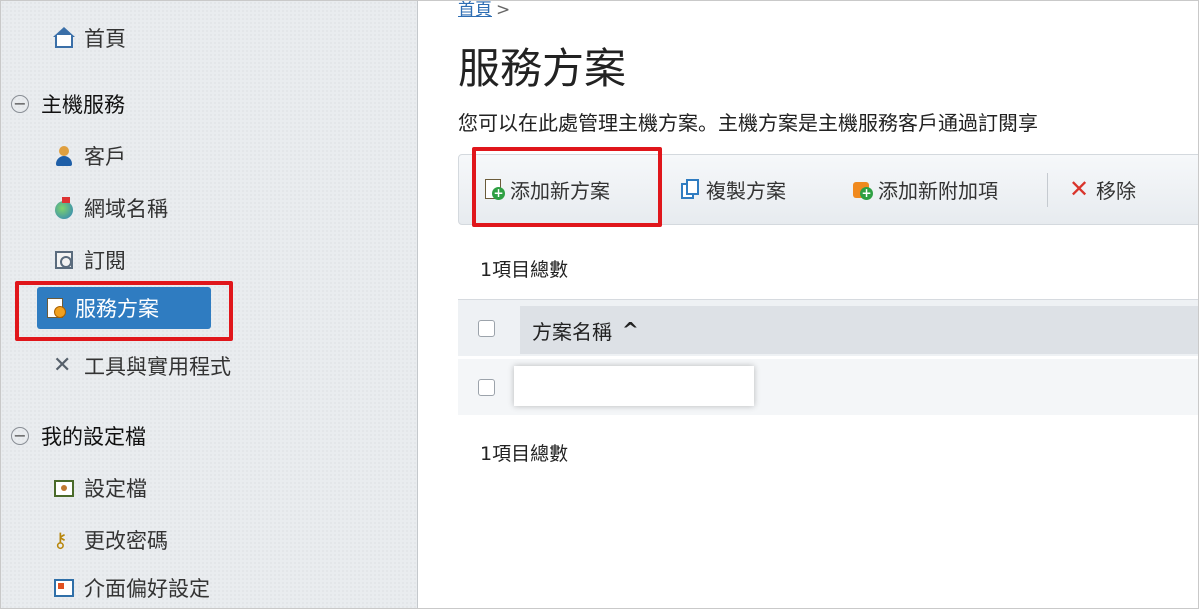 The width and height of the screenshot is (1199, 609). What do you see at coordinates (126, 209) in the screenshot?
I see `sidebar-item-label: 網域名稱` at bounding box center [126, 209].